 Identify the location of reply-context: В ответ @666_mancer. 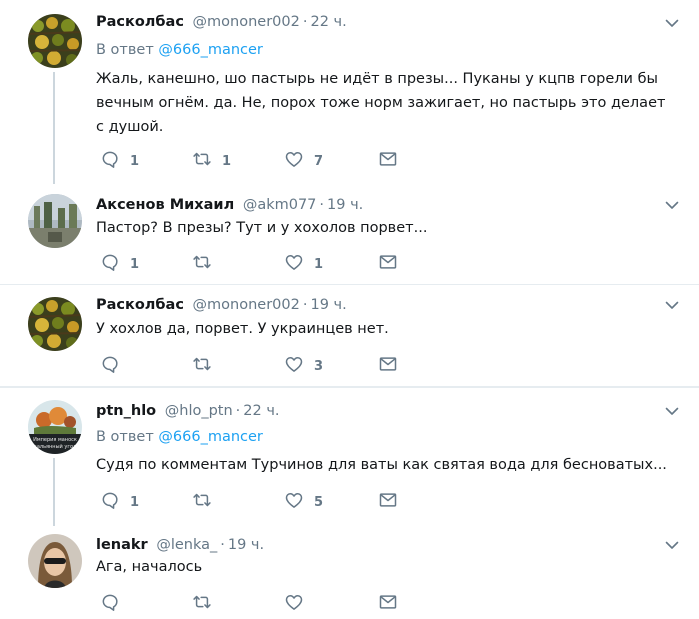
(179, 437).